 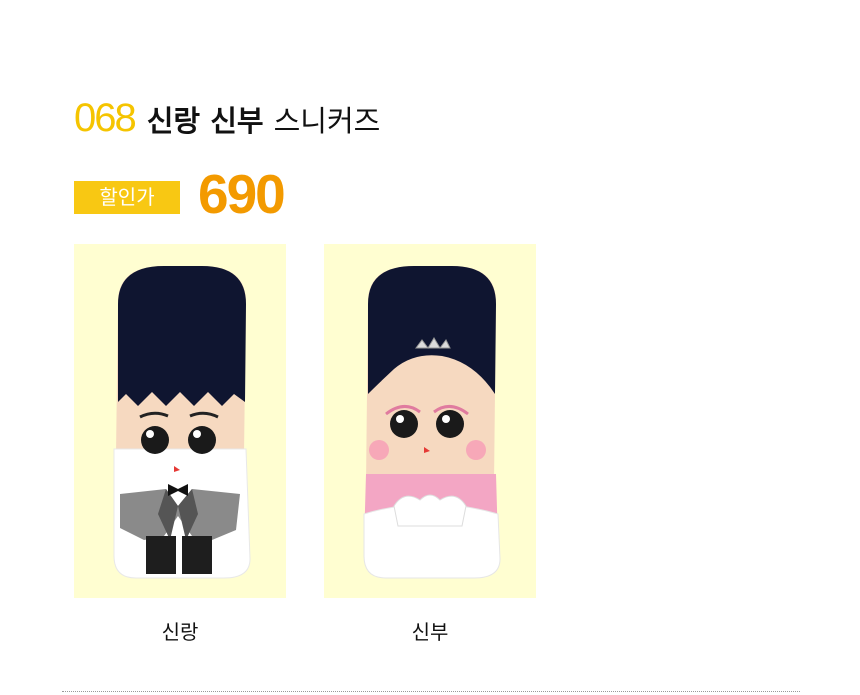 I want to click on option-label-groom: 신랑, so click(x=180, y=630).